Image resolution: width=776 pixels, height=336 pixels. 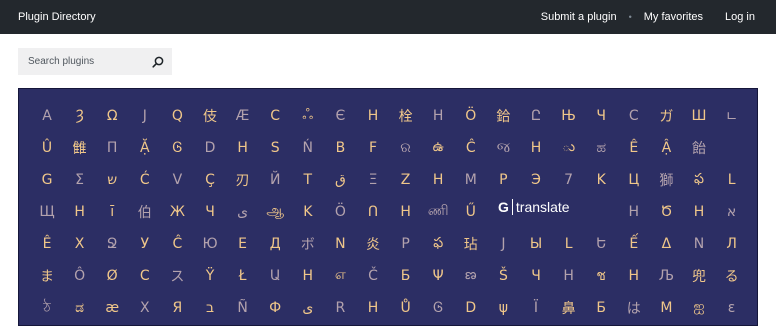 I want to click on banner-glyph: Ջ, so click(x=112, y=244).